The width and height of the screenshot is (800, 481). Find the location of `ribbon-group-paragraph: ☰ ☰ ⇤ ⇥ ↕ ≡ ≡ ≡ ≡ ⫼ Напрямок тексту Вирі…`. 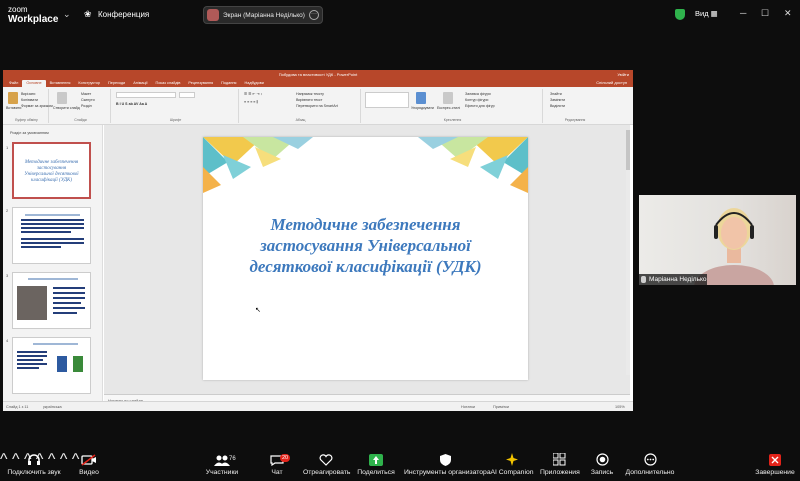

ribbon-group-paragraph: ☰ ☰ ⇤ ⇥ ↕ ≡ ≡ ≡ ≡ ⫼ Напрямок тексту Вирі… is located at coordinates (301, 106).